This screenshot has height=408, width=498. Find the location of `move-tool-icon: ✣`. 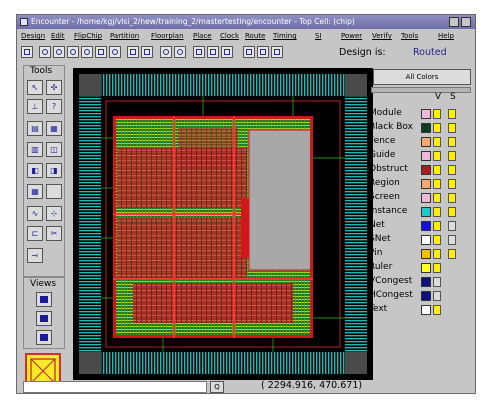

move-tool-icon: ✣ is located at coordinates (54, 87).